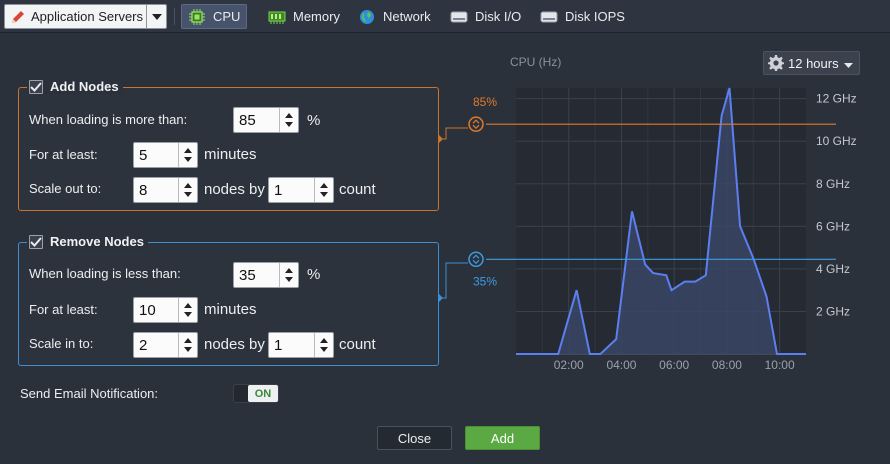 This screenshot has height=464, width=890. What do you see at coordinates (156, 310) in the screenshot?
I see `remove-duration-value: 10` at bounding box center [156, 310].